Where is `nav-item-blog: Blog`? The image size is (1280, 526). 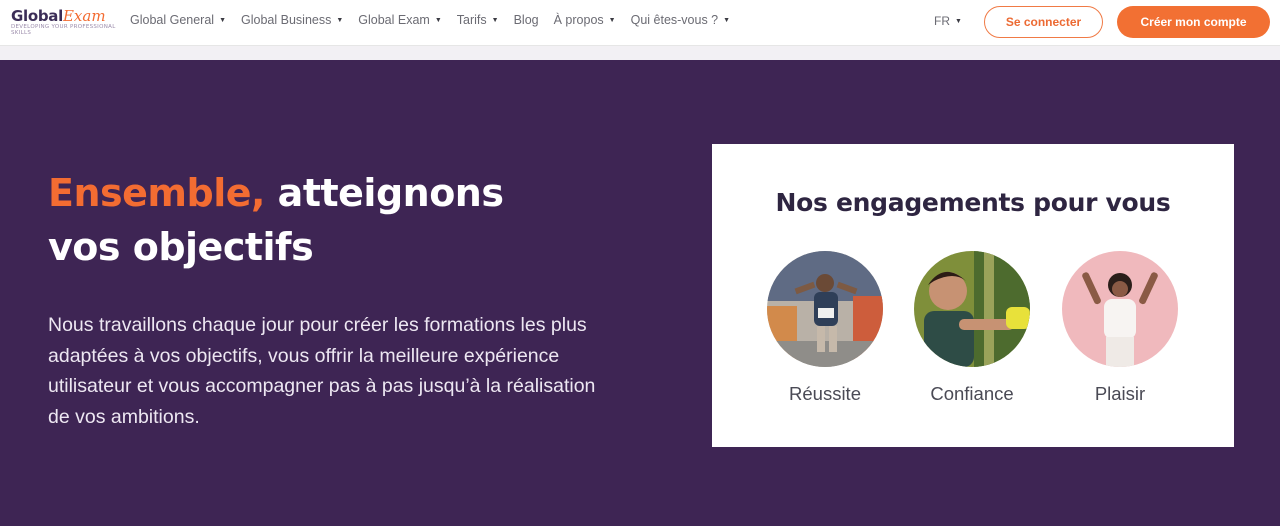
nav-item-blog: Blog is located at coordinates (526, 20).